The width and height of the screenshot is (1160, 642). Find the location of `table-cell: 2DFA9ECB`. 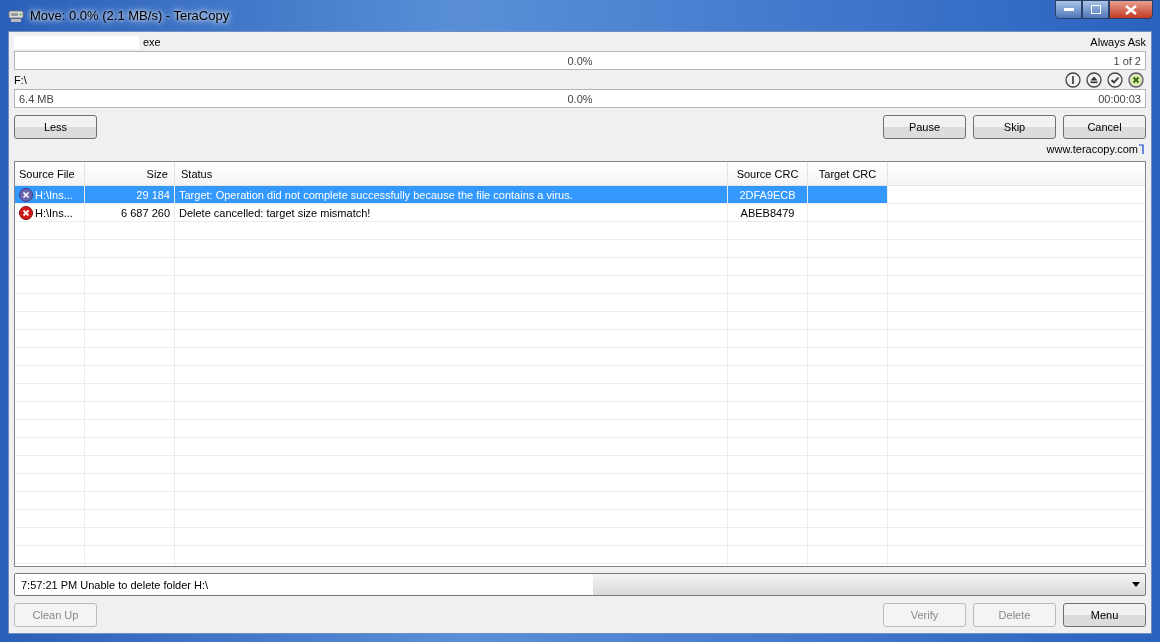

table-cell: 2DFA9ECB is located at coordinates (768, 194).